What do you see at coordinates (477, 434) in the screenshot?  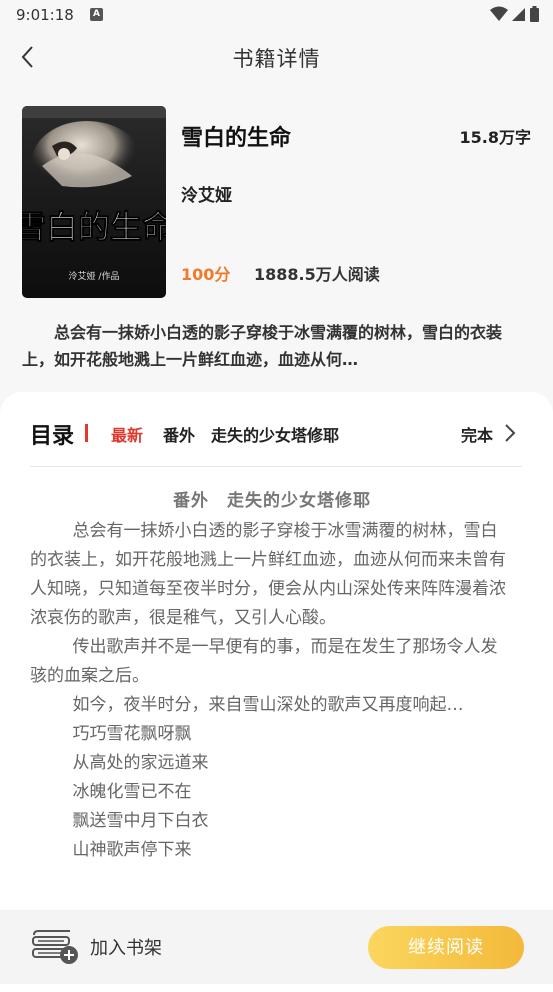 I see `completion-status: 完本` at bounding box center [477, 434].